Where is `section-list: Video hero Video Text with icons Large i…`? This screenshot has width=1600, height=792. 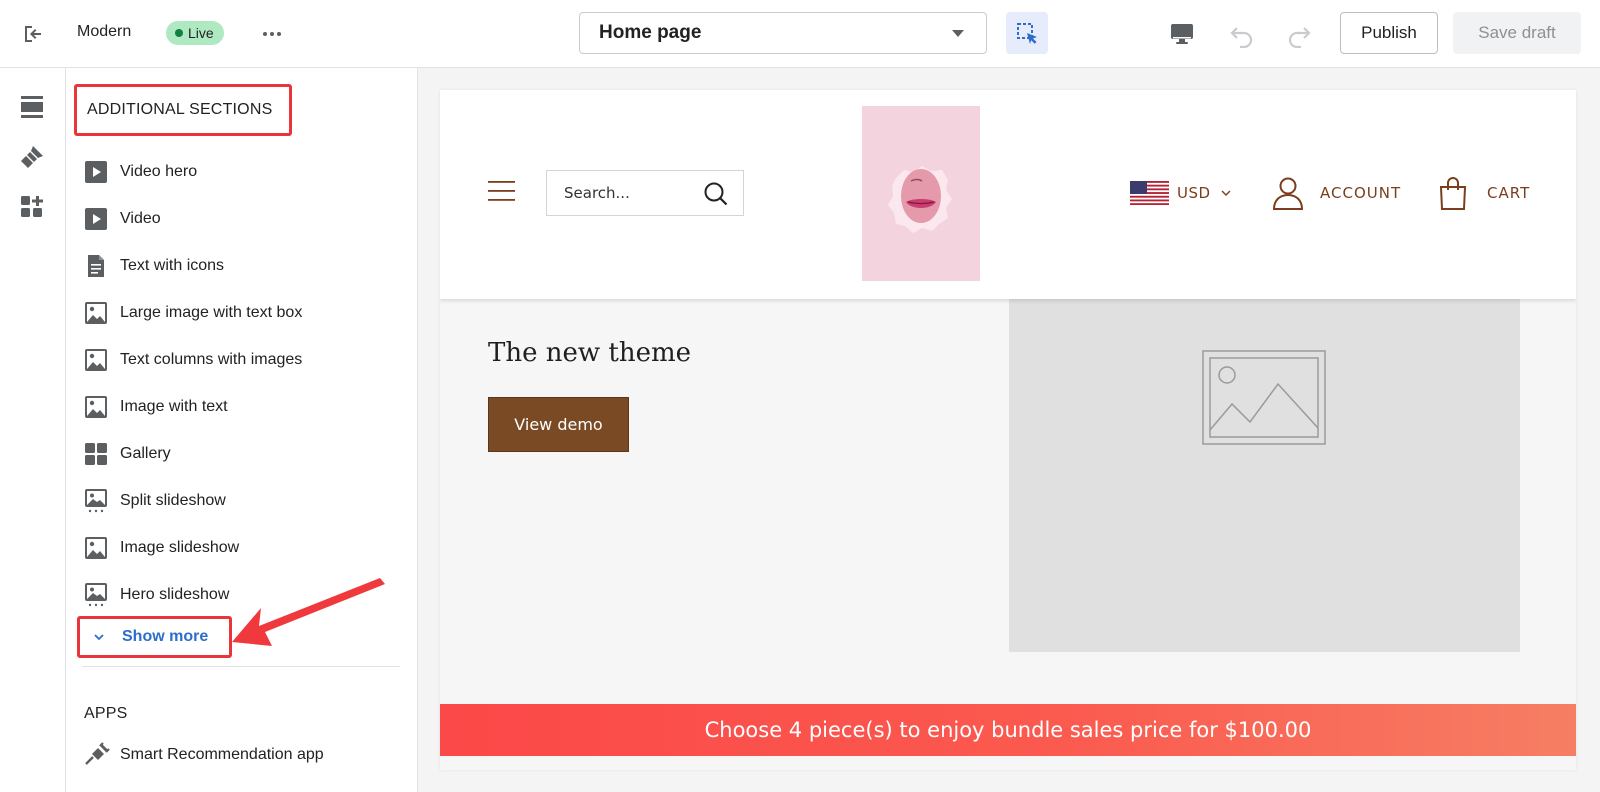 section-list: Video hero Video Text with icons Large i… is located at coordinates (244, 383).